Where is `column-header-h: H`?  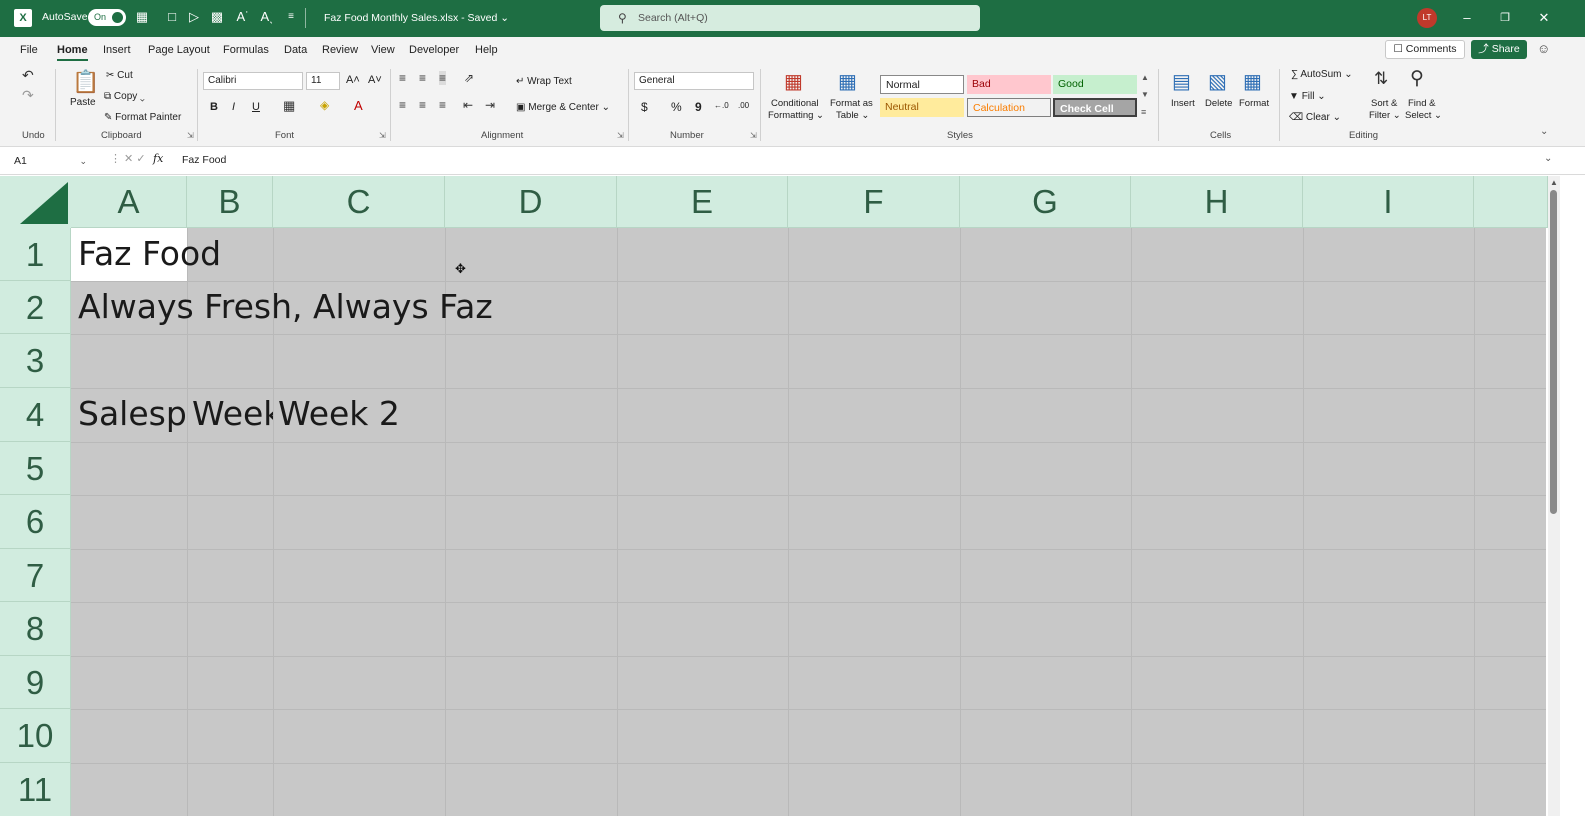 column-header-h: H is located at coordinates (1217, 202).